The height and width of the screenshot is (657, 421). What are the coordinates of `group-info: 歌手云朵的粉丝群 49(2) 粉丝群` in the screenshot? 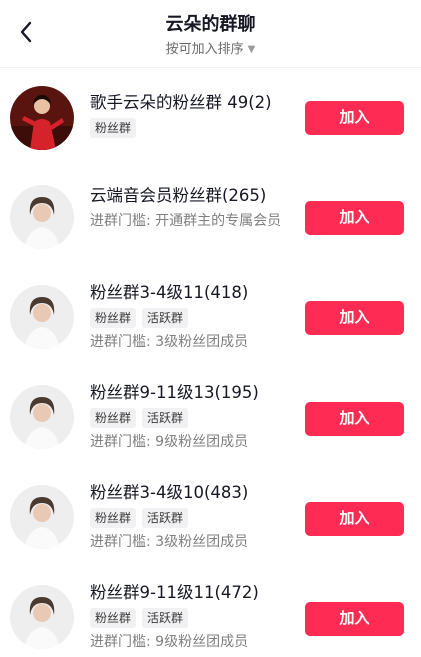 It's located at (190, 115).